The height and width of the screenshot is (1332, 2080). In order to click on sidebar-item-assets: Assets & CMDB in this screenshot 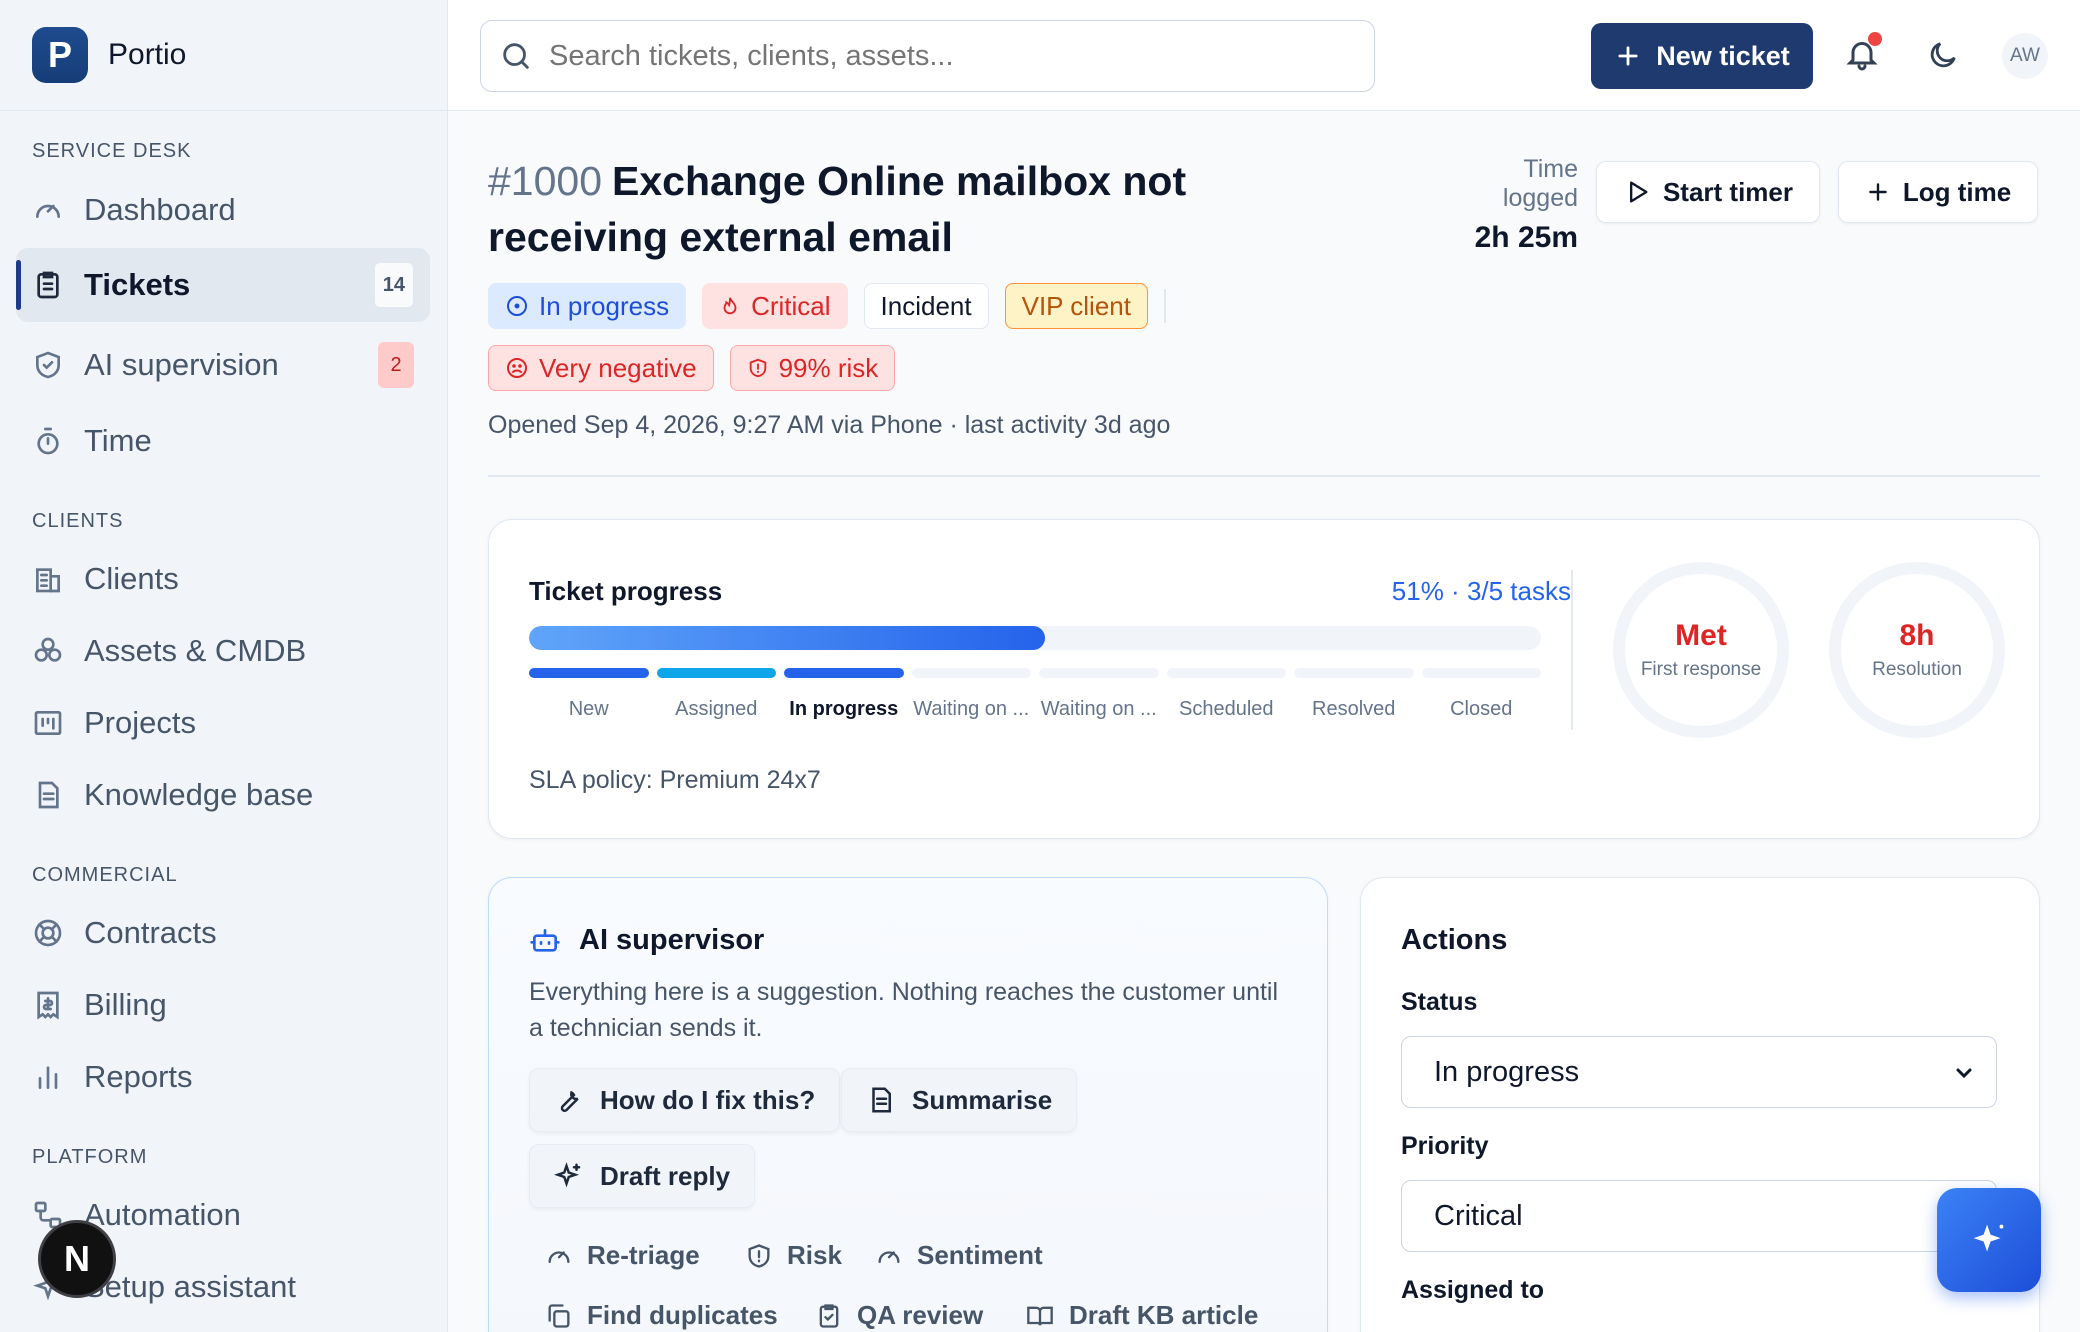, I will do `click(223, 651)`.